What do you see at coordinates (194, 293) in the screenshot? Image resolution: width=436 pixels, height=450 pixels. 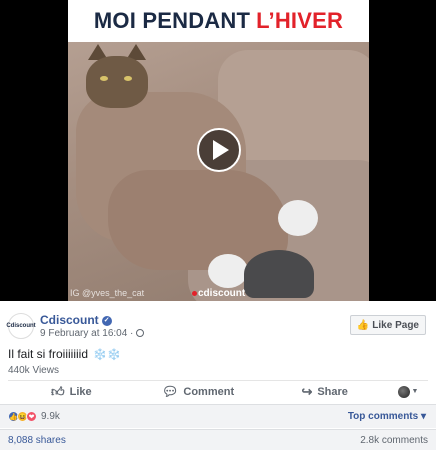 I see `brand-dot-icon` at bounding box center [194, 293].